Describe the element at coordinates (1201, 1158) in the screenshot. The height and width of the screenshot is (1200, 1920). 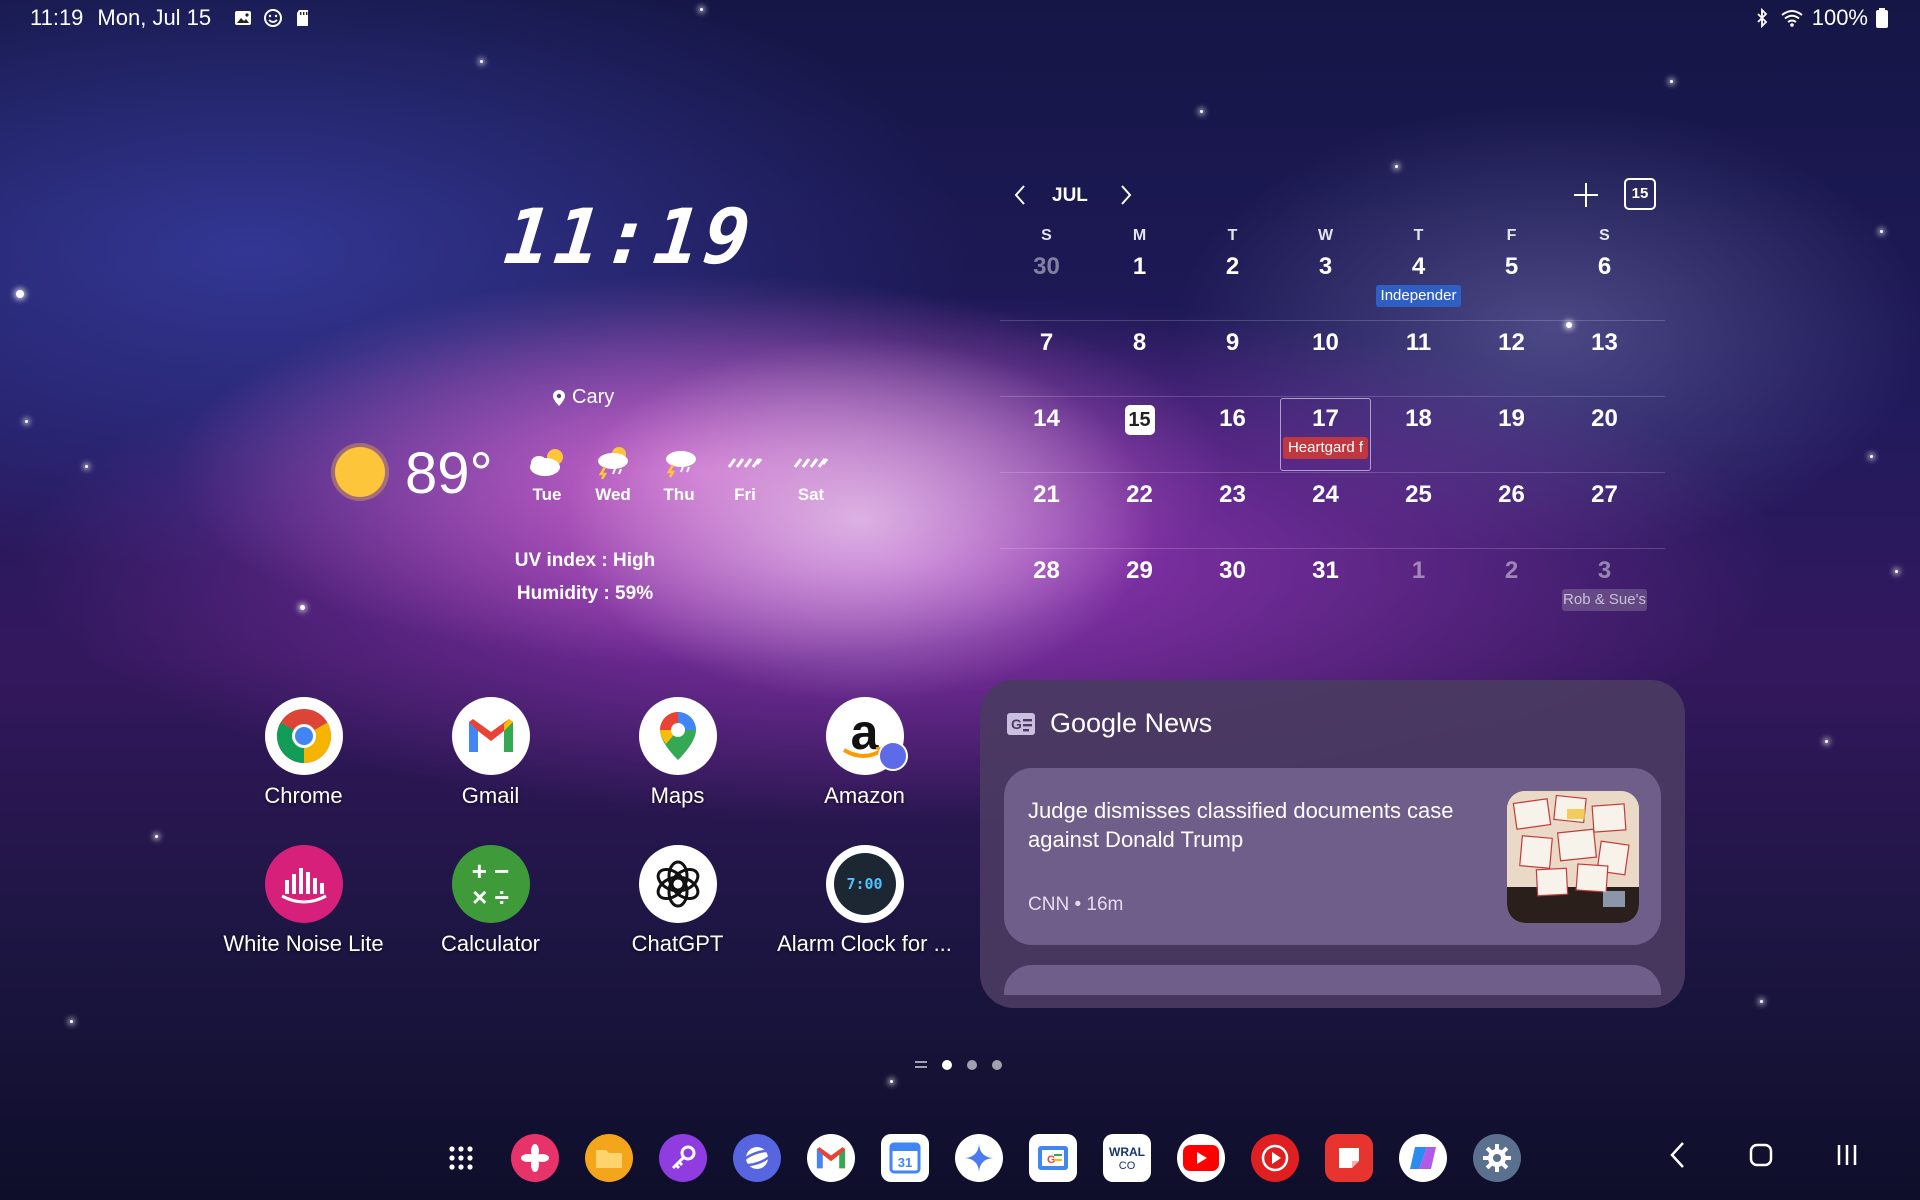
I see `youtube-icon` at that location.